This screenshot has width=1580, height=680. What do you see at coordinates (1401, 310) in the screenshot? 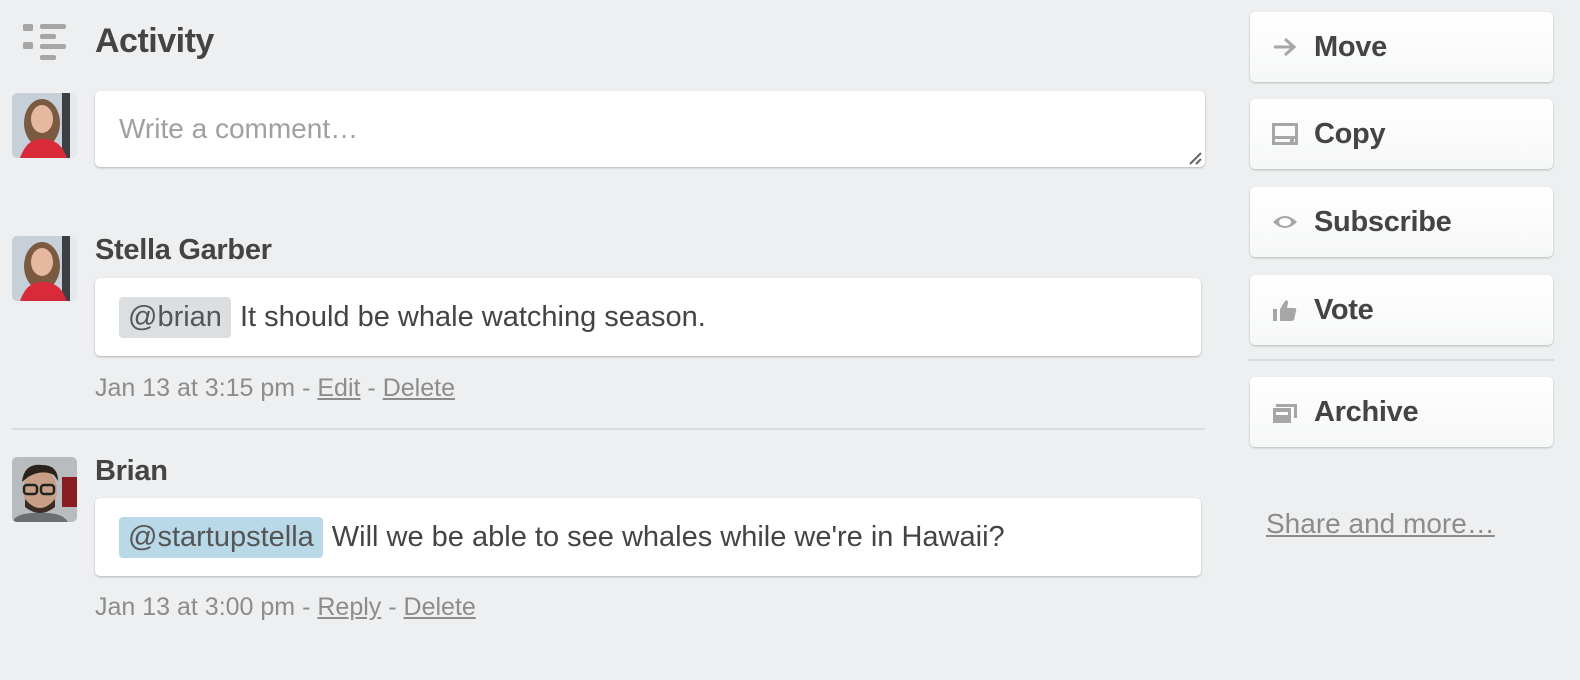
I see `vote-button: Vote` at bounding box center [1401, 310].